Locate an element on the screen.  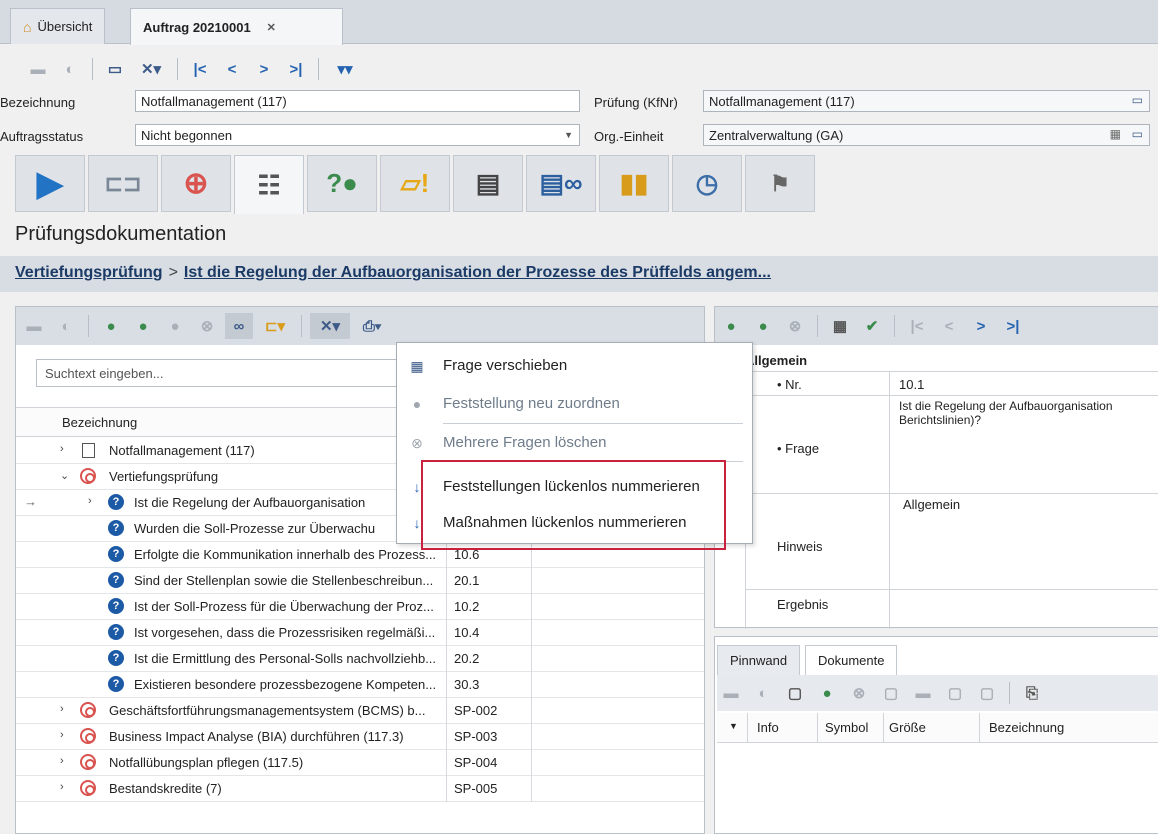
tab-uebersicht: ⌂ Übersicht is located at coordinates (58, 26).